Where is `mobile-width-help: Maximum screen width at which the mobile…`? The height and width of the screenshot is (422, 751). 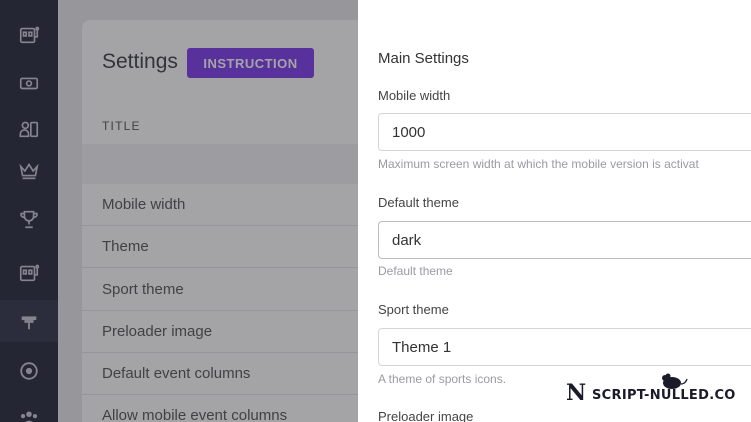
mobile-width-help: Maximum screen width at which the mobile… is located at coordinates (538, 164).